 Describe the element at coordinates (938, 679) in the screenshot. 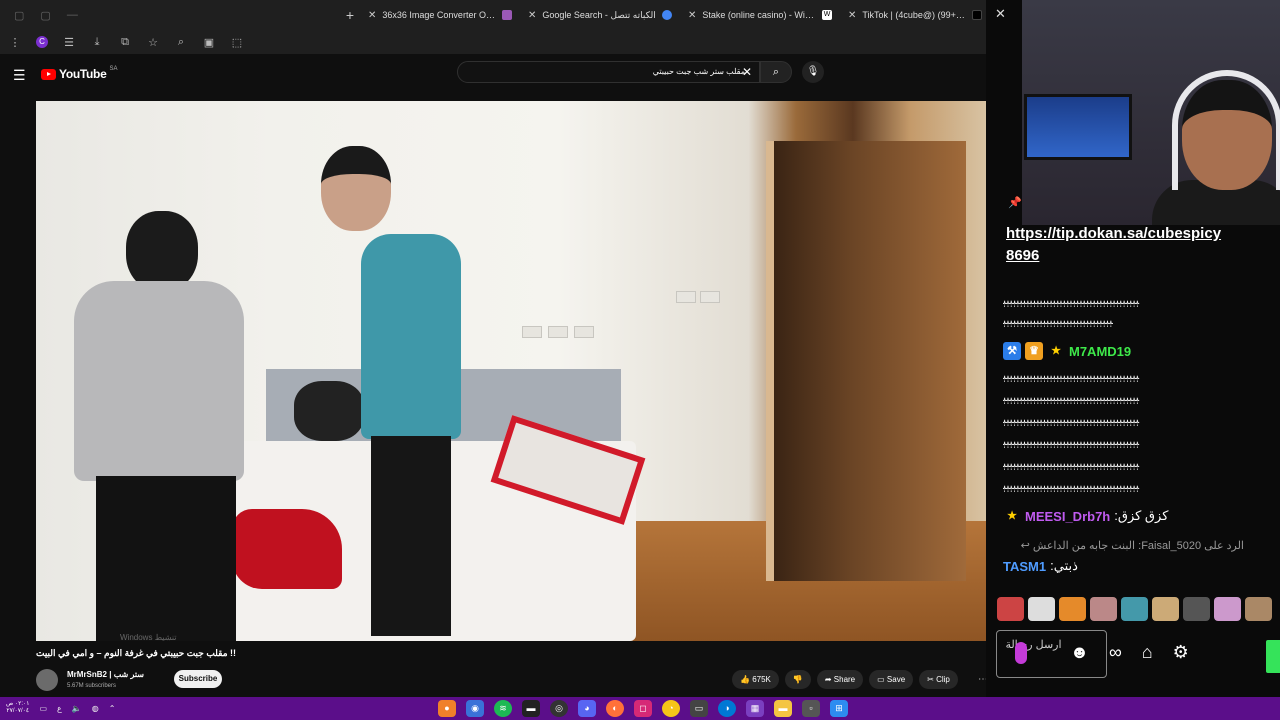

I see `clip-button: ✂ Clip` at that location.